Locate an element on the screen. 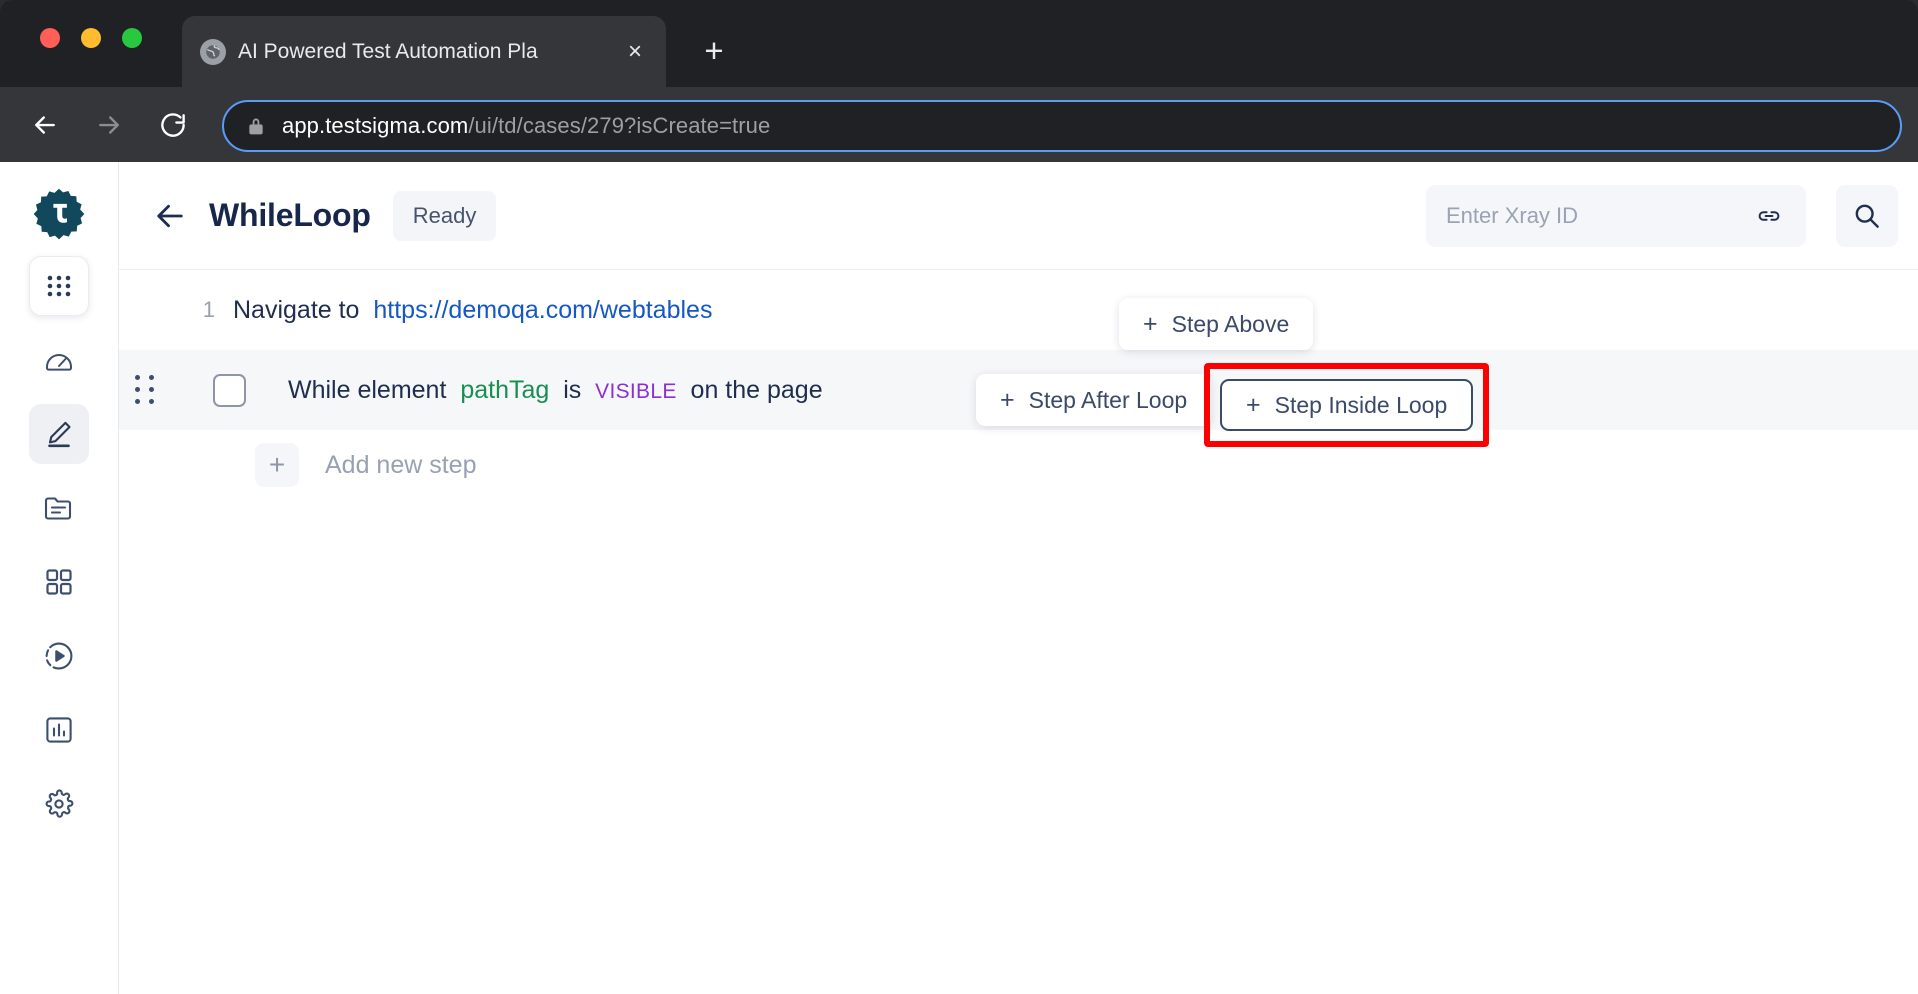 This screenshot has height=994, width=1918. step-middle-label: is is located at coordinates (572, 389).